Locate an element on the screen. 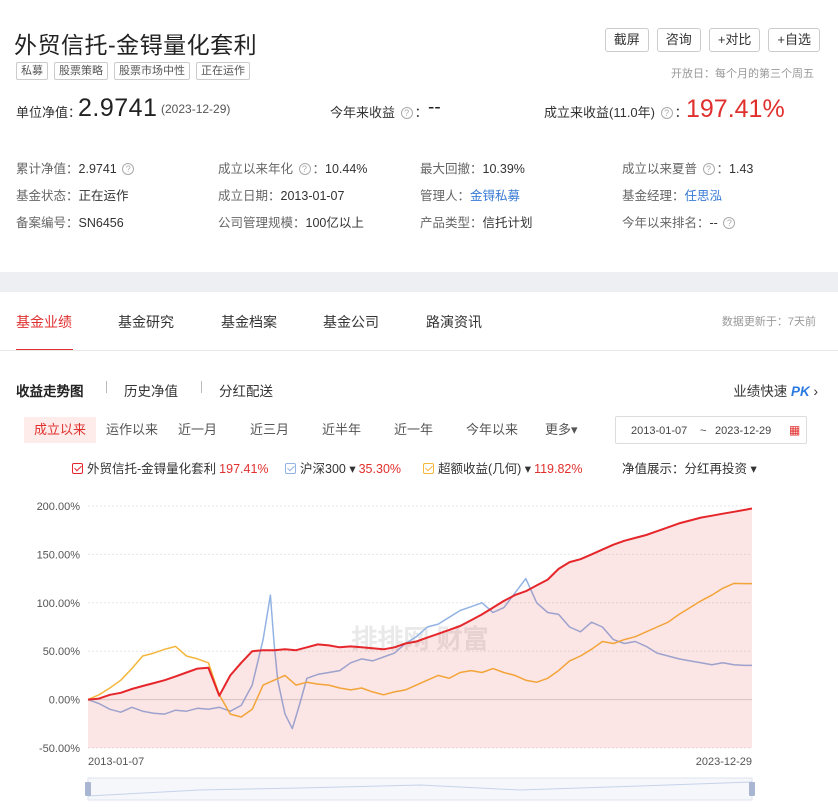 Image resolution: width=838 pixels, height=812 pixels. nav-display-select: 净值展示：分红再投资 ▾ is located at coordinates (689, 467).